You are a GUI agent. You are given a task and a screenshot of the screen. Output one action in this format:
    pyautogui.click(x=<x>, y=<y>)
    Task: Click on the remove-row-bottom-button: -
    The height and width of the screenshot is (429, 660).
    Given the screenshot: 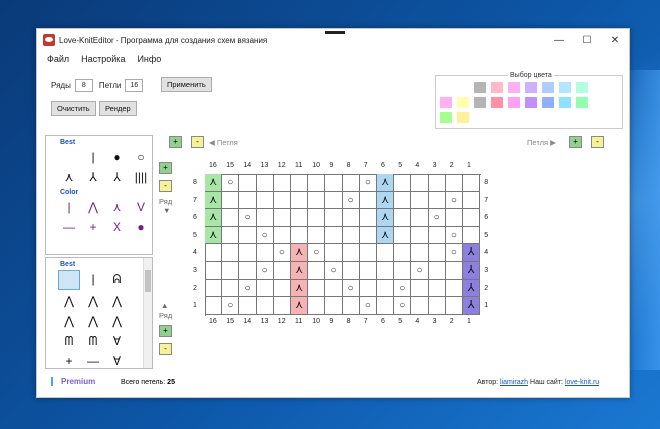 What is the action you would take?
    pyautogui.click(x=165, y=349)
    